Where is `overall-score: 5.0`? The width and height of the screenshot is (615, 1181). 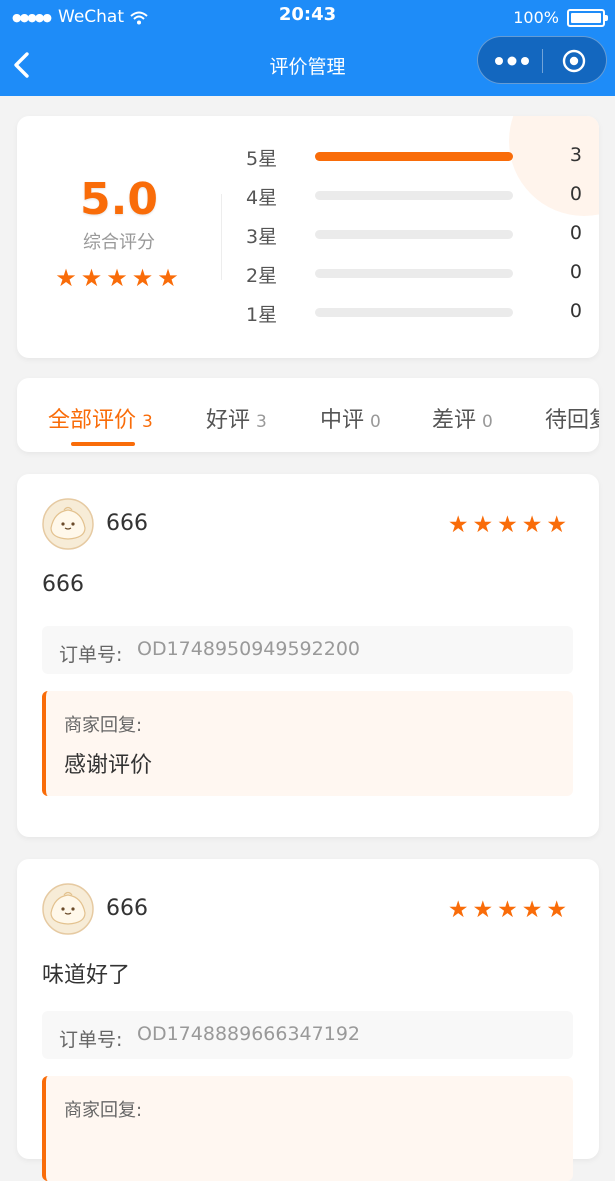
overall-score: 5.0 is located at coordinates (119, 199).